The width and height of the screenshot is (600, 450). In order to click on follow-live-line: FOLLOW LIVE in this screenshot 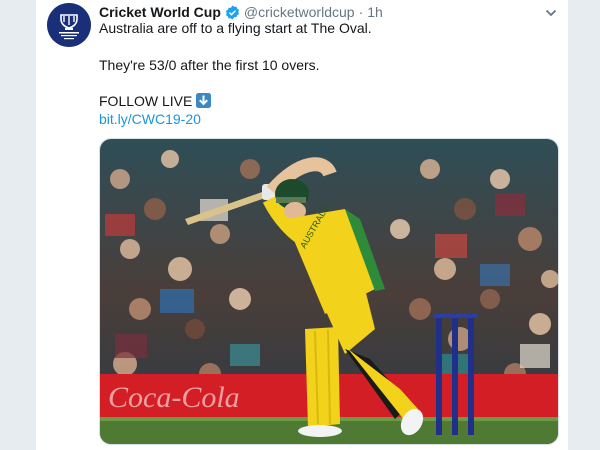, I will do `click(155, 101)`.